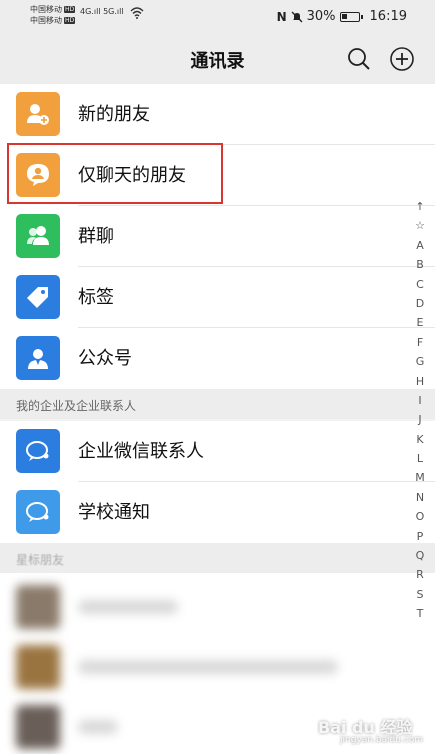  Describe the element at coordinates (420, 613) in the screenshot. I see `index-letter: T` at that location.